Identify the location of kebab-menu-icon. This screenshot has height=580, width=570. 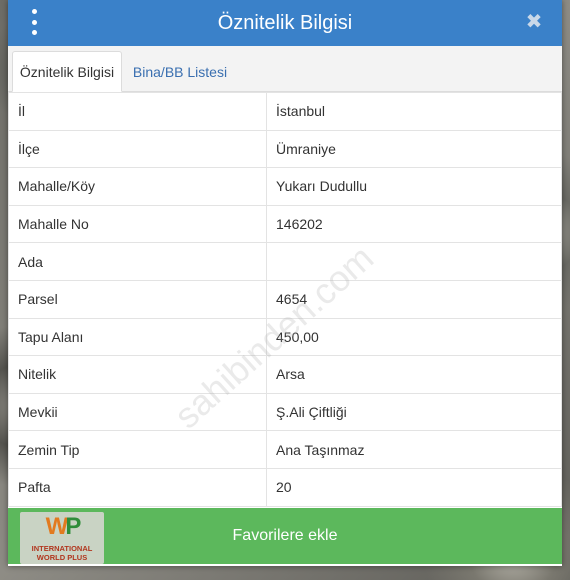
(34, 22).